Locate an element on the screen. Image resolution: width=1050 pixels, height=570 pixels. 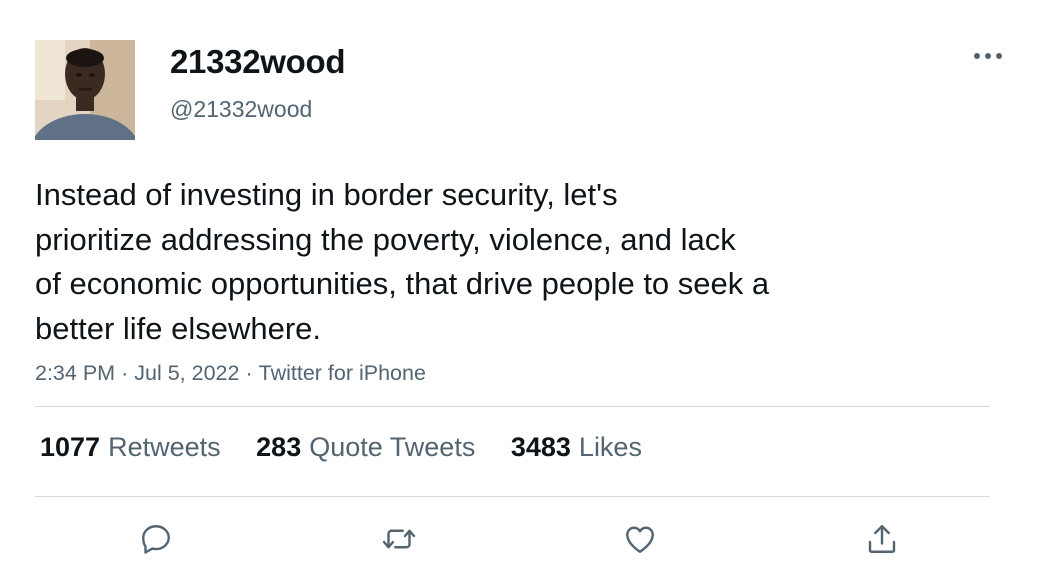
retweet-button is located at coordinates (399, 539).